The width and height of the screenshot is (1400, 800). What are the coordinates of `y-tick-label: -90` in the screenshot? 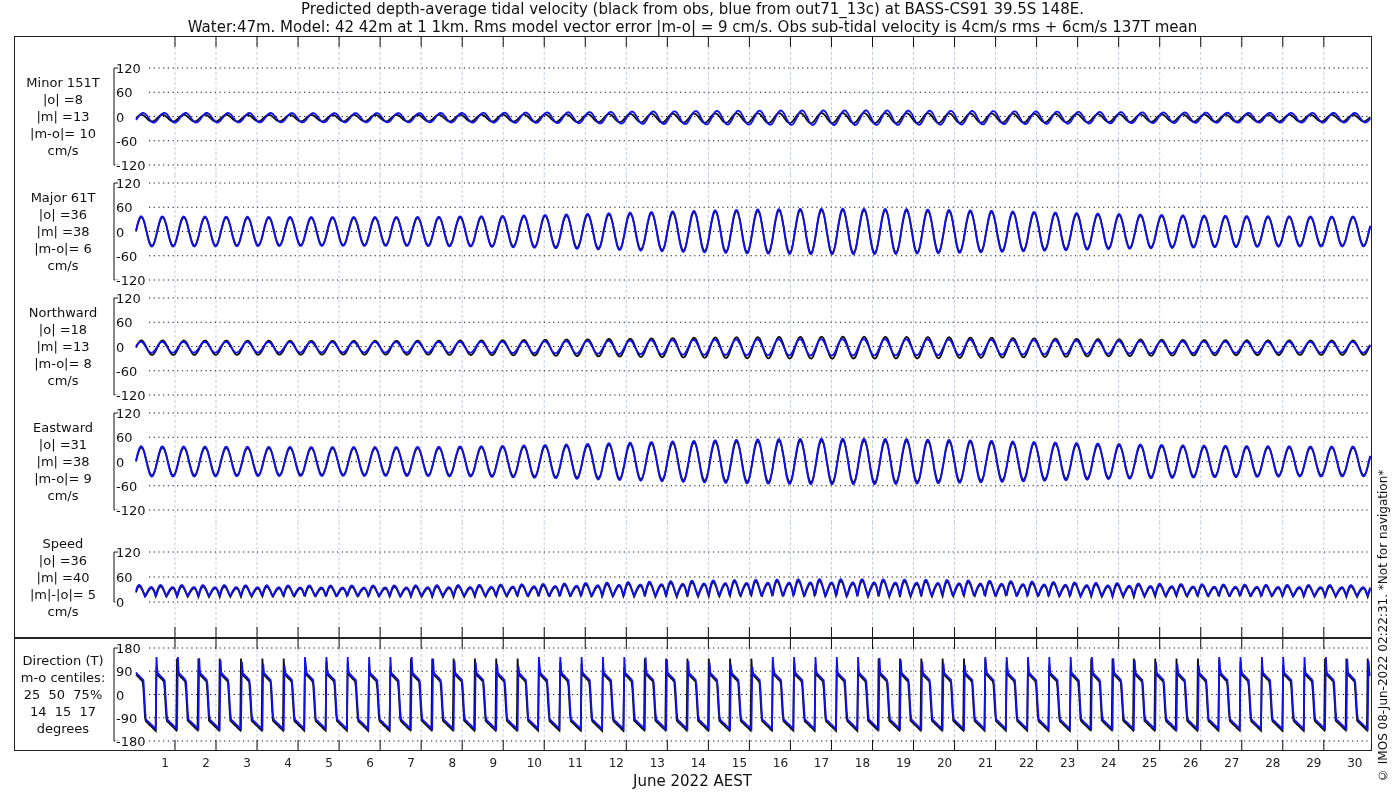 It's located at (127, 718).